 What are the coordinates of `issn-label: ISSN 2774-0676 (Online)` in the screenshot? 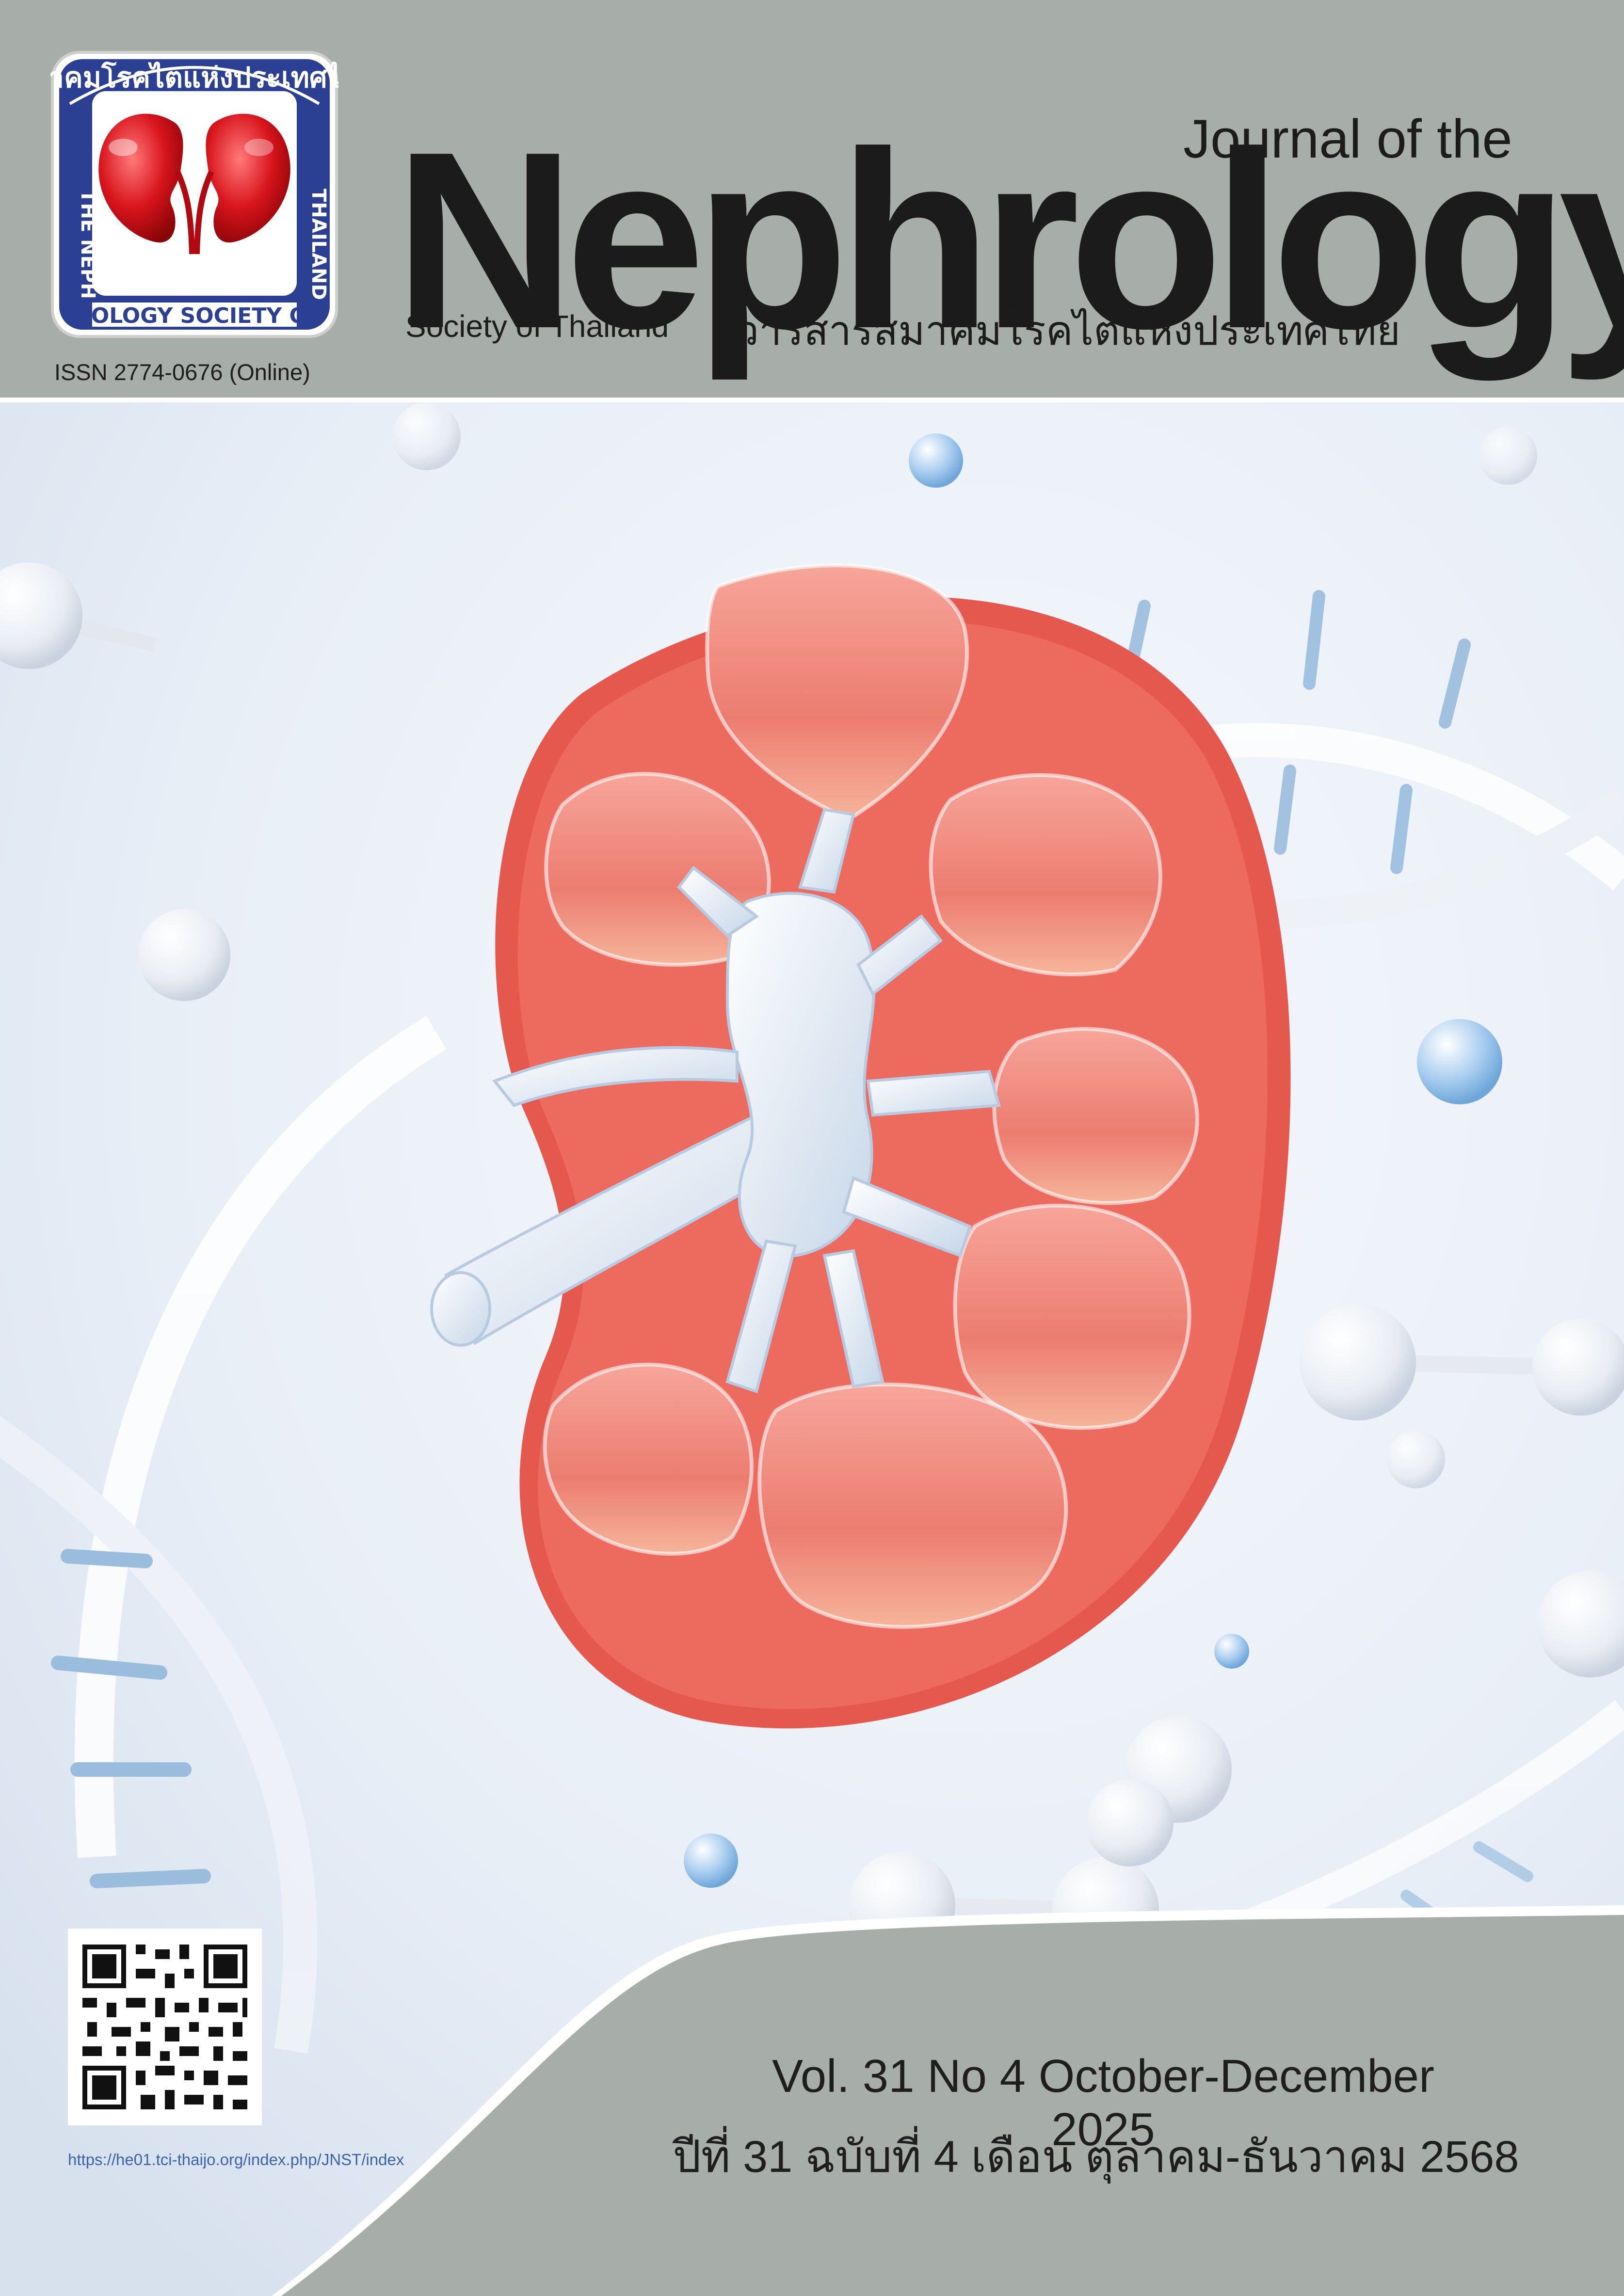 It's located at (182, 372).